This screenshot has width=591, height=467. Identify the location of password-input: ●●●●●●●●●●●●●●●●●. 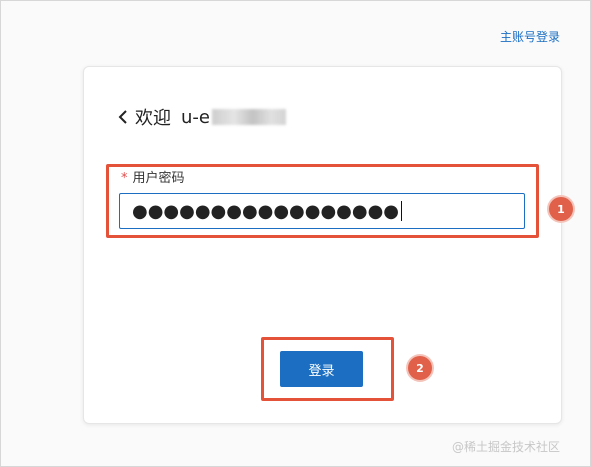
(322, 211).